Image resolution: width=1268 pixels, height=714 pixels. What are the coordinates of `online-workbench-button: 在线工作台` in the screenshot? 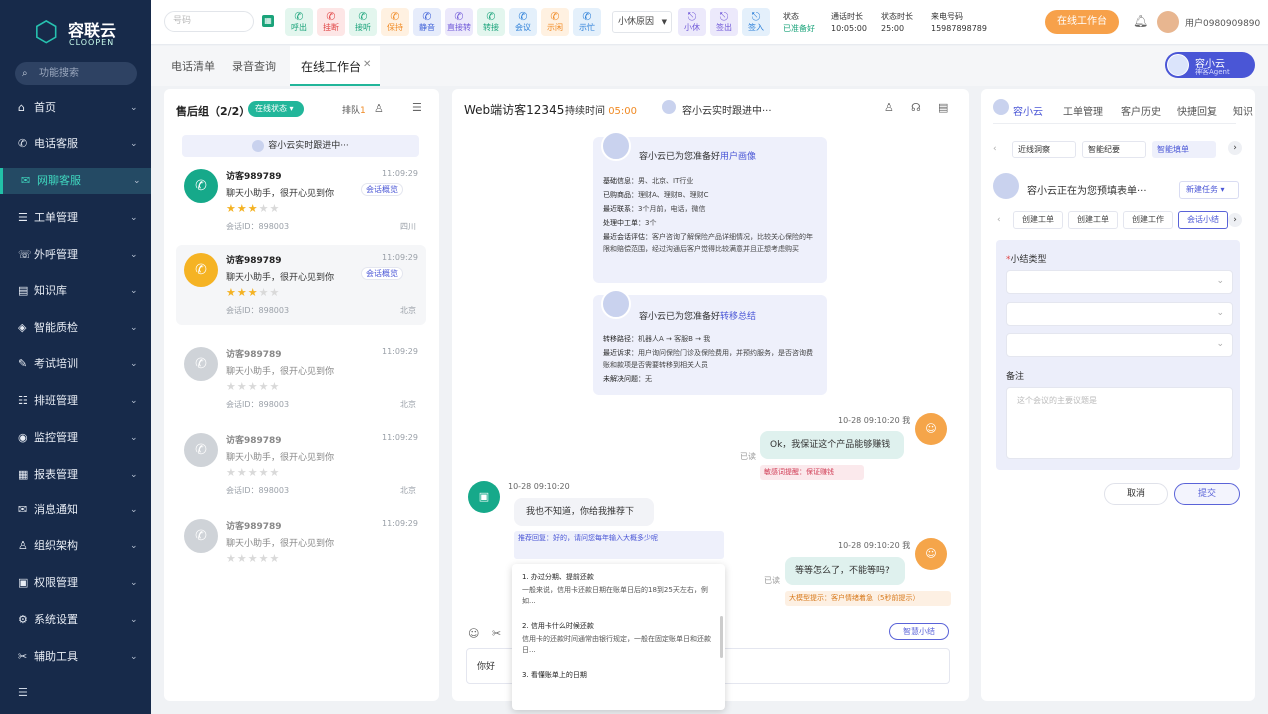 It's located at (1082, 22).